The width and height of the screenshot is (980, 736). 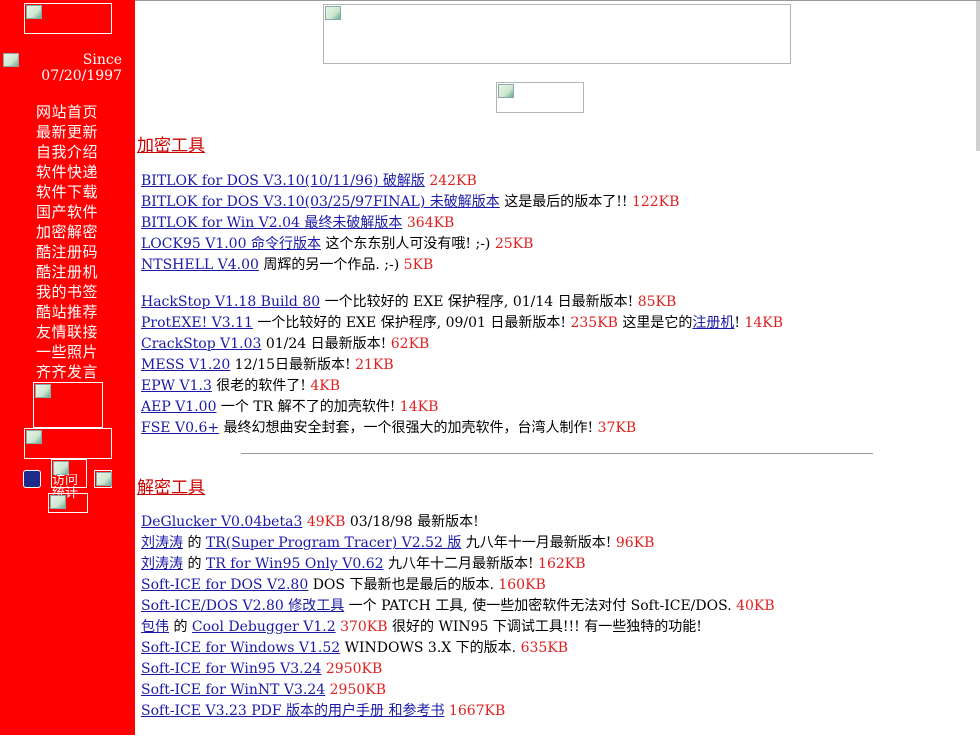 What do you see at coordinates (233, 690) in the screenshot?
I see `download-link: Soft-ICE for WinNT V3.24` at bounding box center [233, 690].